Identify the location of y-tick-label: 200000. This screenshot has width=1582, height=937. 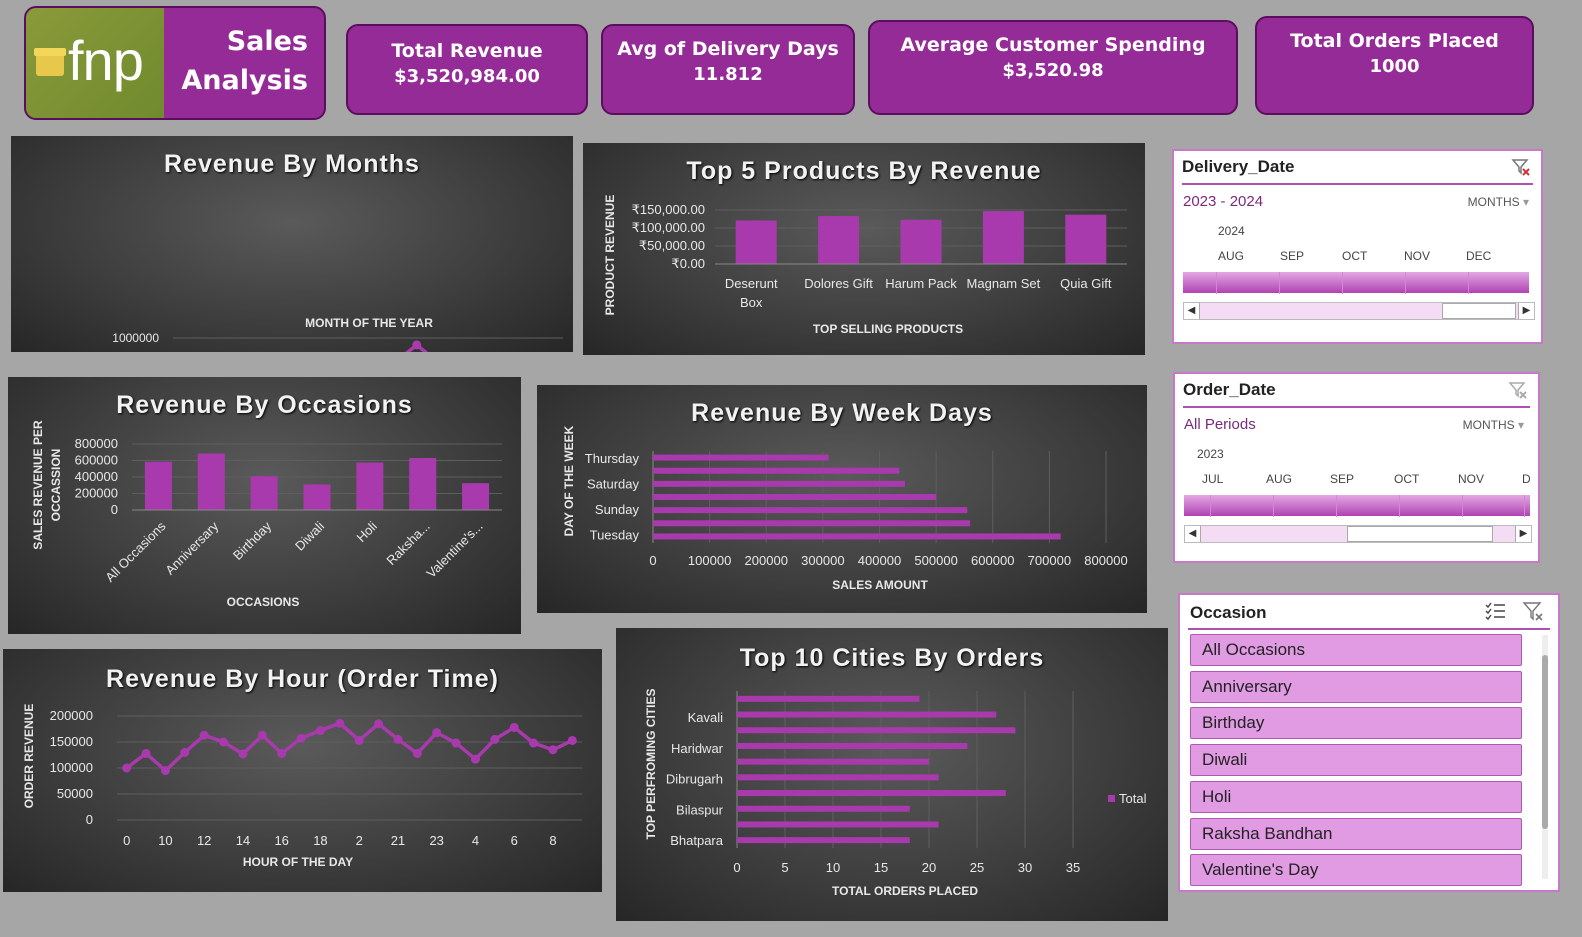
(71, 715).